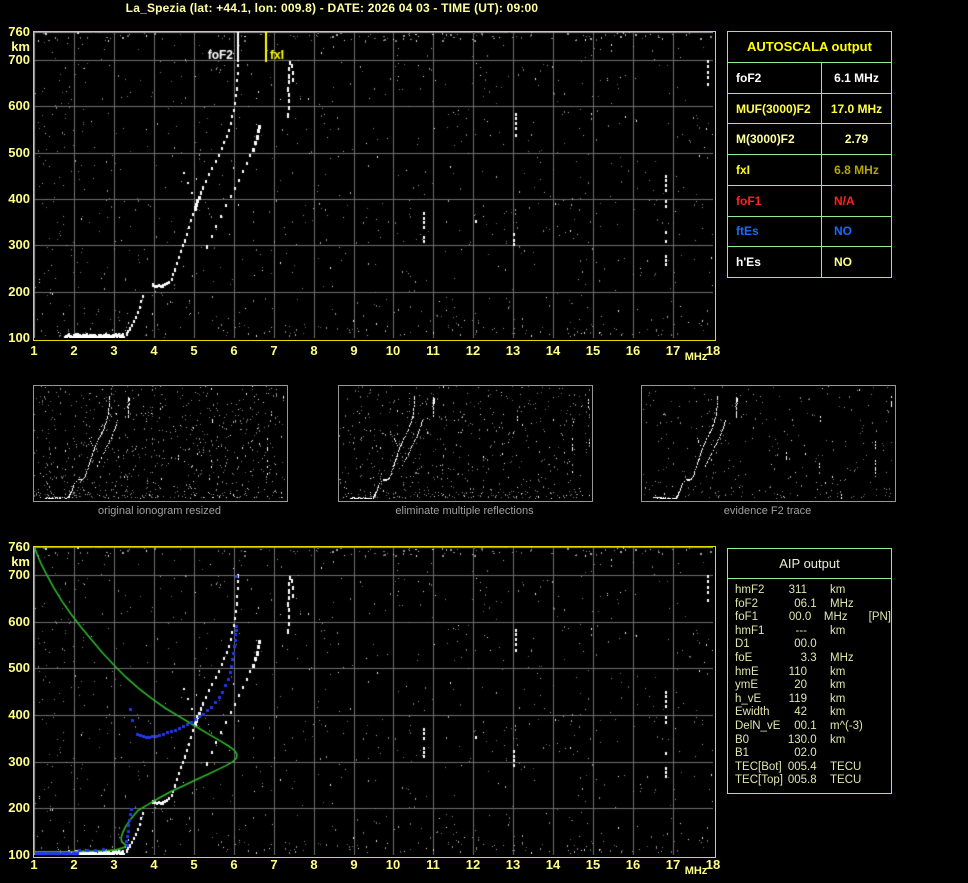  I want to click on x-tick-label-chart0: 2, so click(74, 350).